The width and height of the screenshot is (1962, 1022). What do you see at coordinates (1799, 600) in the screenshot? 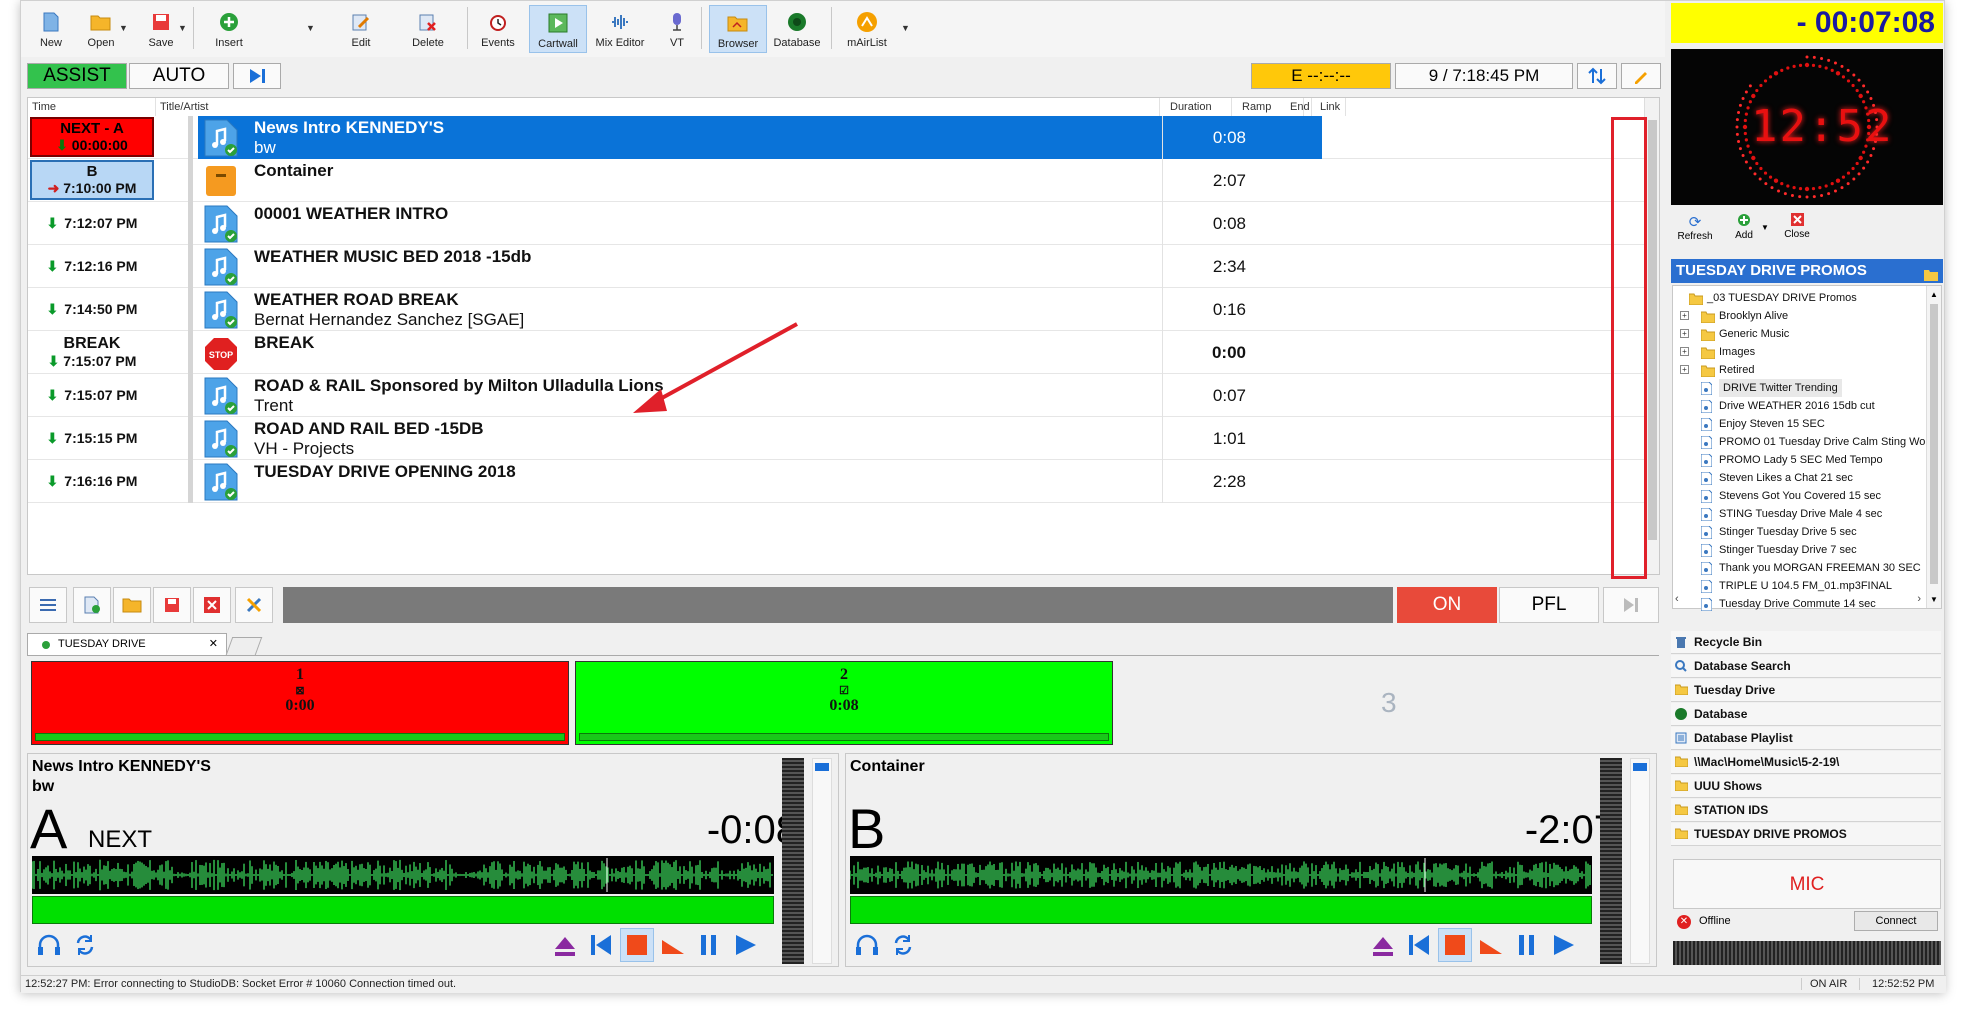
I see `tree-hscrollbar: ‹ ›` at bounding box center [1799, 600].